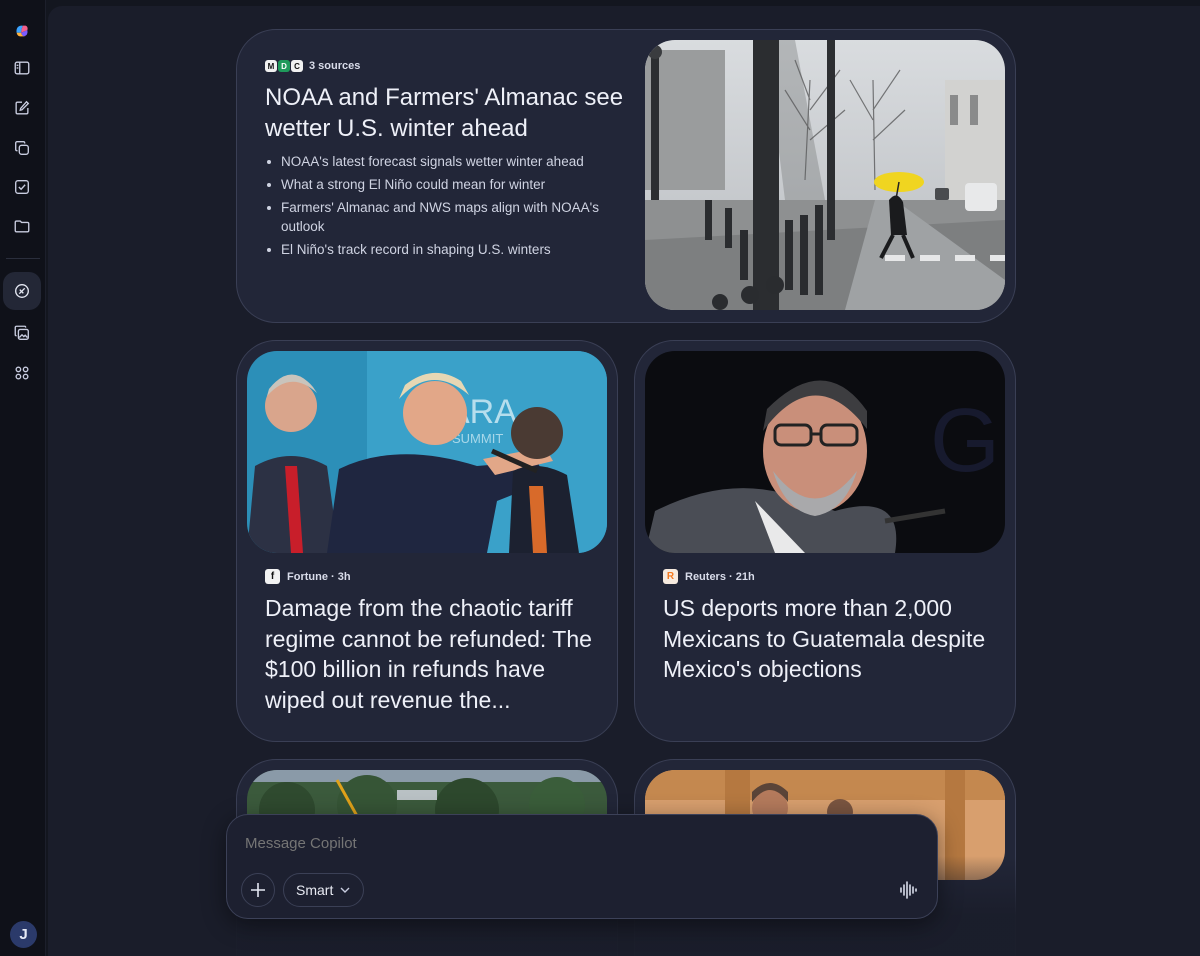 Image resolution: width=1200 pixels, height=956 pixels. Describe the element at coordinates (545, 843) in the screenshot. I see `message-input` at that location.